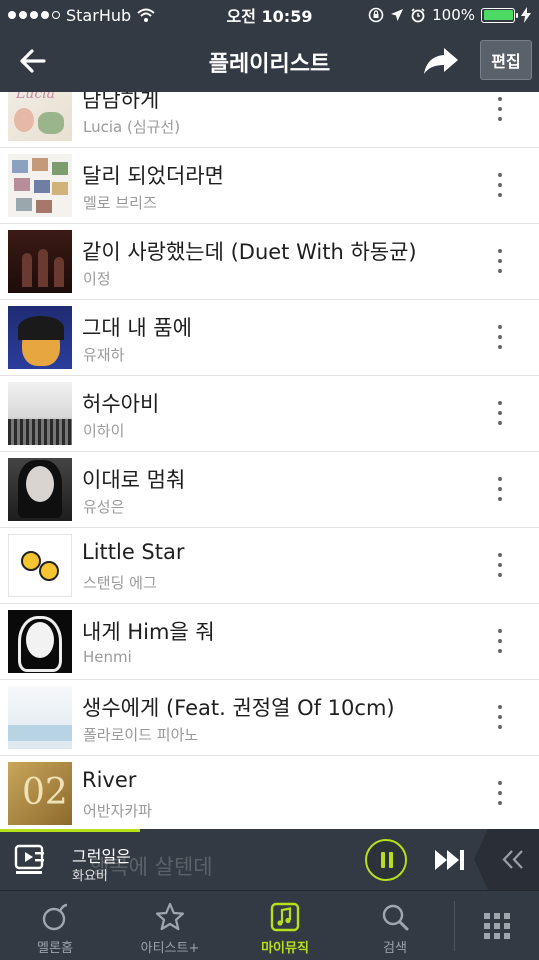 This screenshot has width=539, height=960. What do you see at coordinates (285, 917) in the screenshot?
I see `music-note-icon` at bounding box center [285, 917].